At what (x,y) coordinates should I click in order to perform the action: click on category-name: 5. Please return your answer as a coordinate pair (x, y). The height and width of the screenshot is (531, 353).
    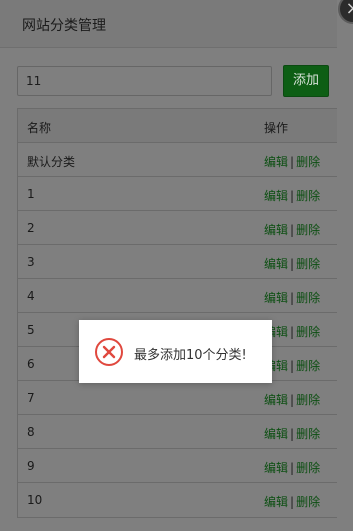
    Looking at the image, I should click on (31, 330).